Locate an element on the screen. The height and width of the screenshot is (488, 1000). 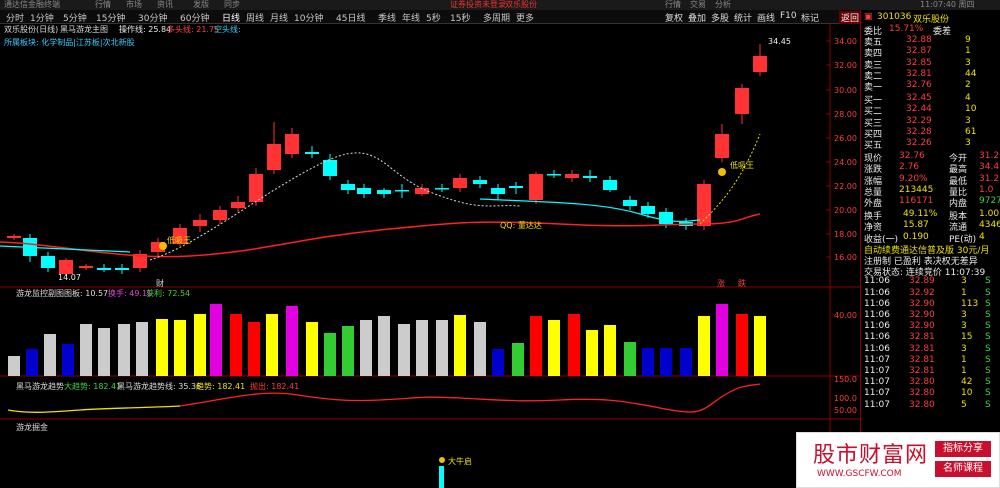
back-button: 返回 is located at coordinates (850, 17).